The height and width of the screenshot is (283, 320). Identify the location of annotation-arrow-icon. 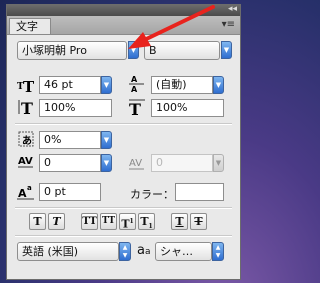
(171, 27).